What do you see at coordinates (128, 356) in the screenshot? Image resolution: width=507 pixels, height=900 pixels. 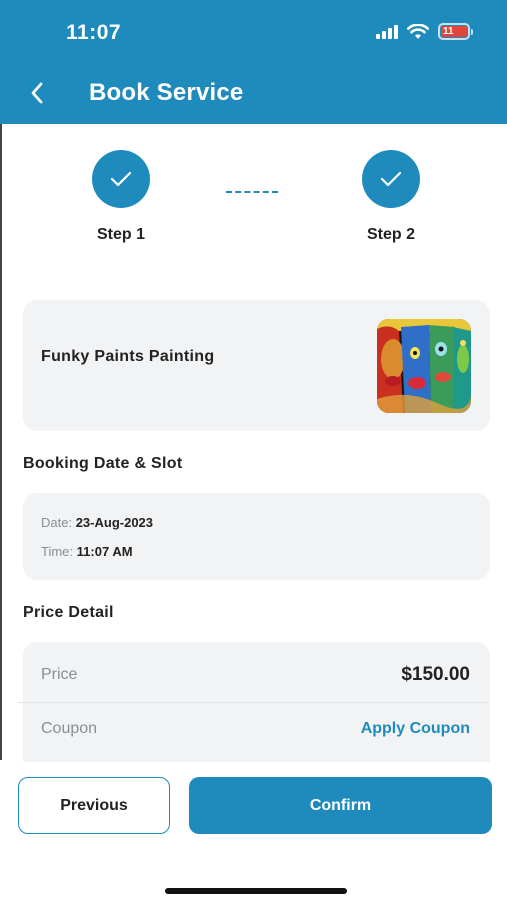 I see `service-name: Funky Paints Painting` at bounding box center [128, 356].